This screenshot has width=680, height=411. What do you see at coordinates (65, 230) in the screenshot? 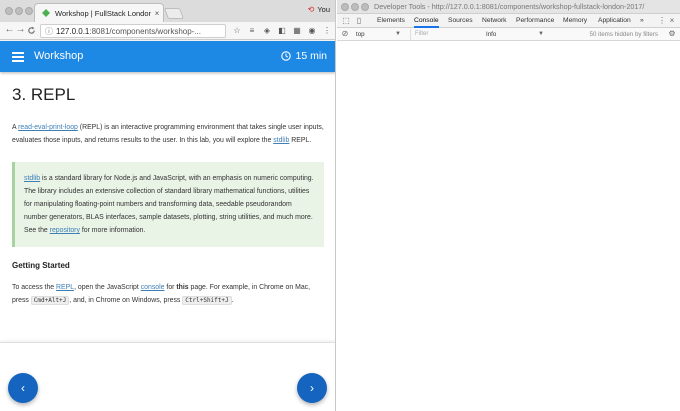
I see `repository-link: repository` at bounding box center [65, 230].